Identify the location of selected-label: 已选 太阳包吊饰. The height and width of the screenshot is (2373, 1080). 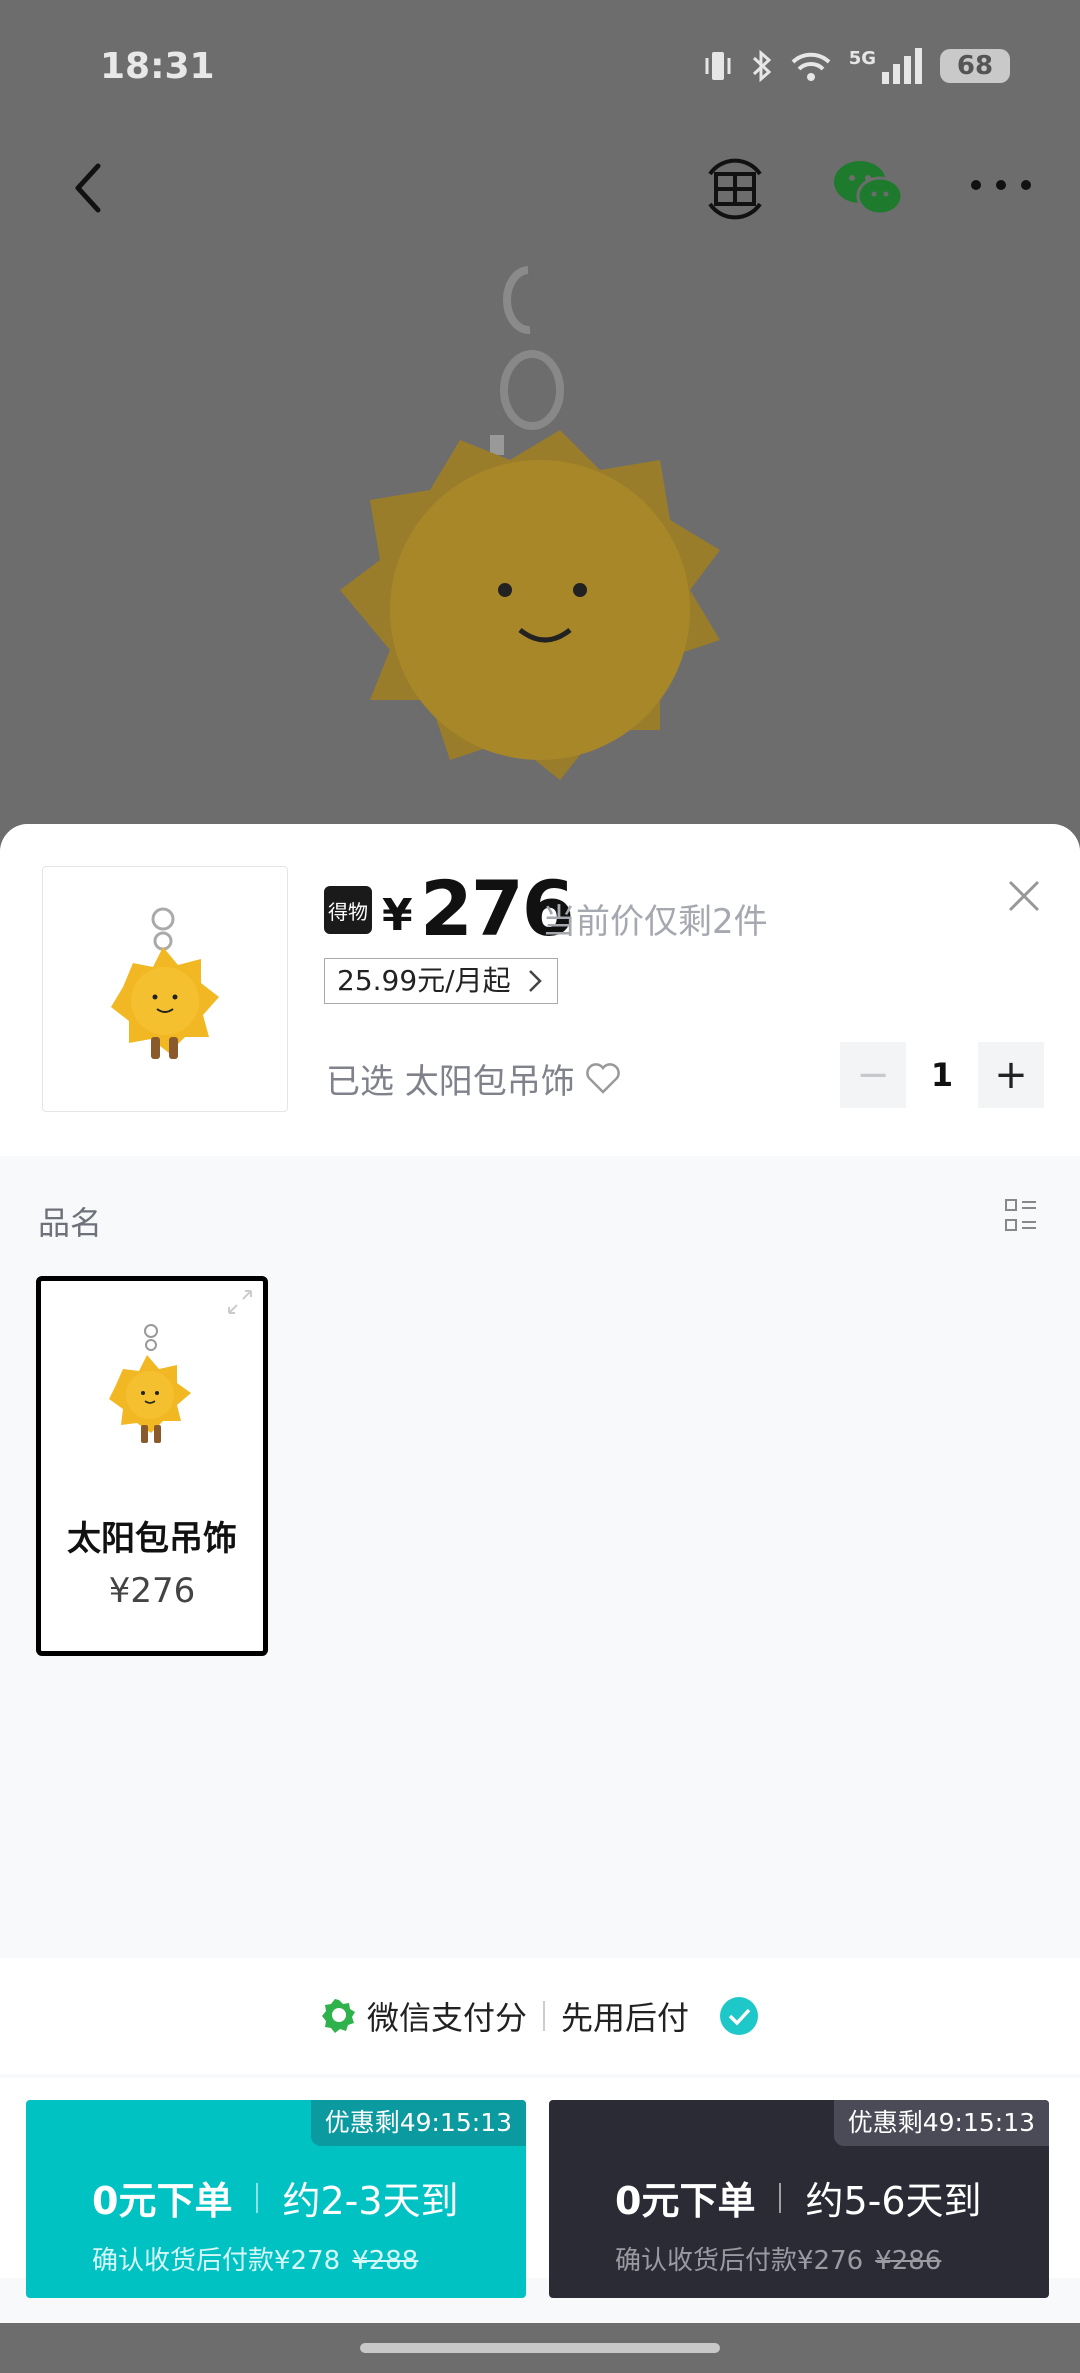
(450, 1082).